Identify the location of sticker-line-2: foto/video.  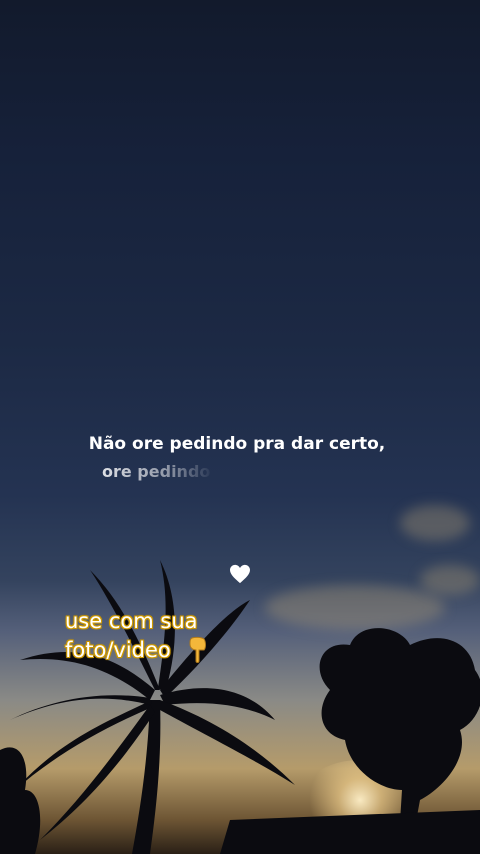
(118, 650).